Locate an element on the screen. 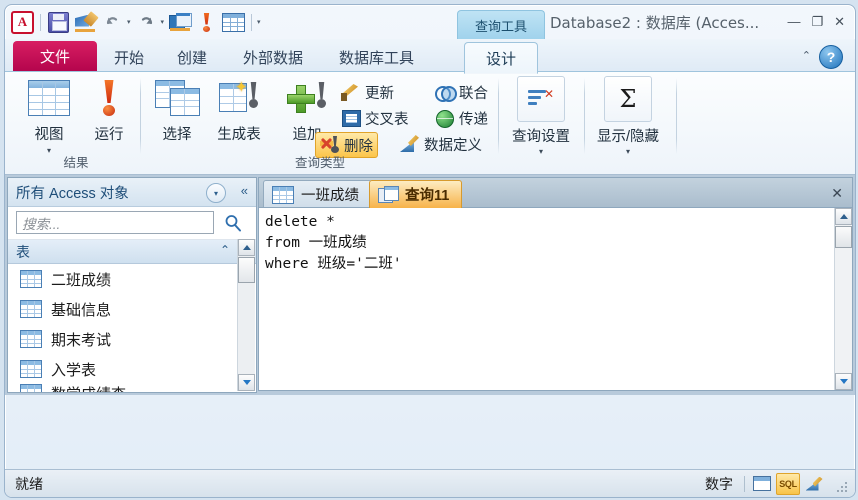 This screenshot has width=858, height=500. sql-view-label: SQL is located at coordinates (788, 483).